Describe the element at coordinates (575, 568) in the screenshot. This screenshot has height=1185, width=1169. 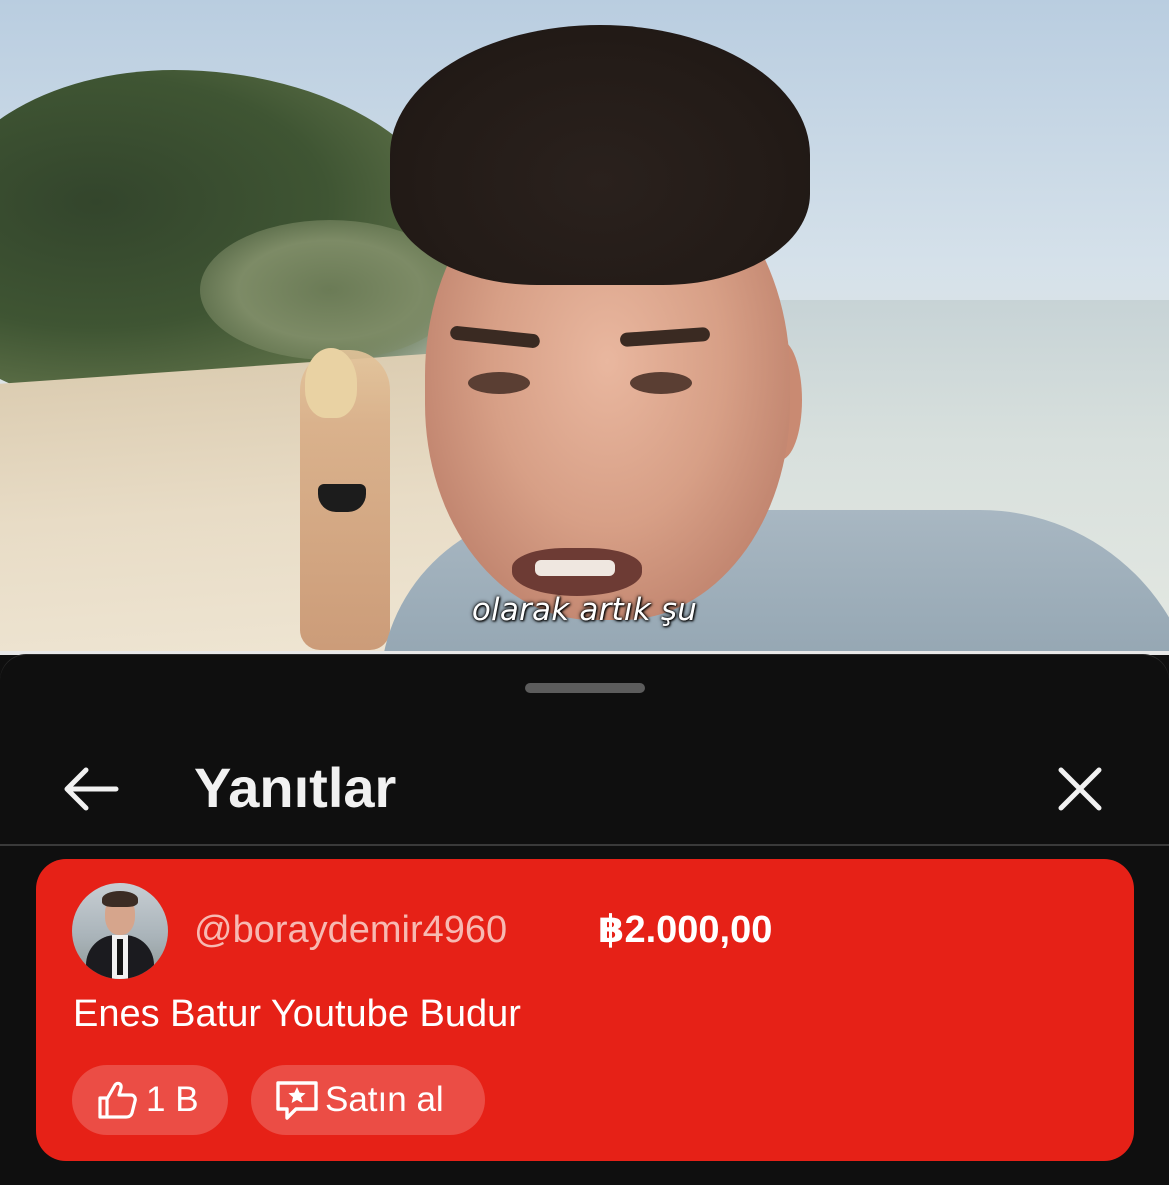
I see `video-frame-teeth` at that location.